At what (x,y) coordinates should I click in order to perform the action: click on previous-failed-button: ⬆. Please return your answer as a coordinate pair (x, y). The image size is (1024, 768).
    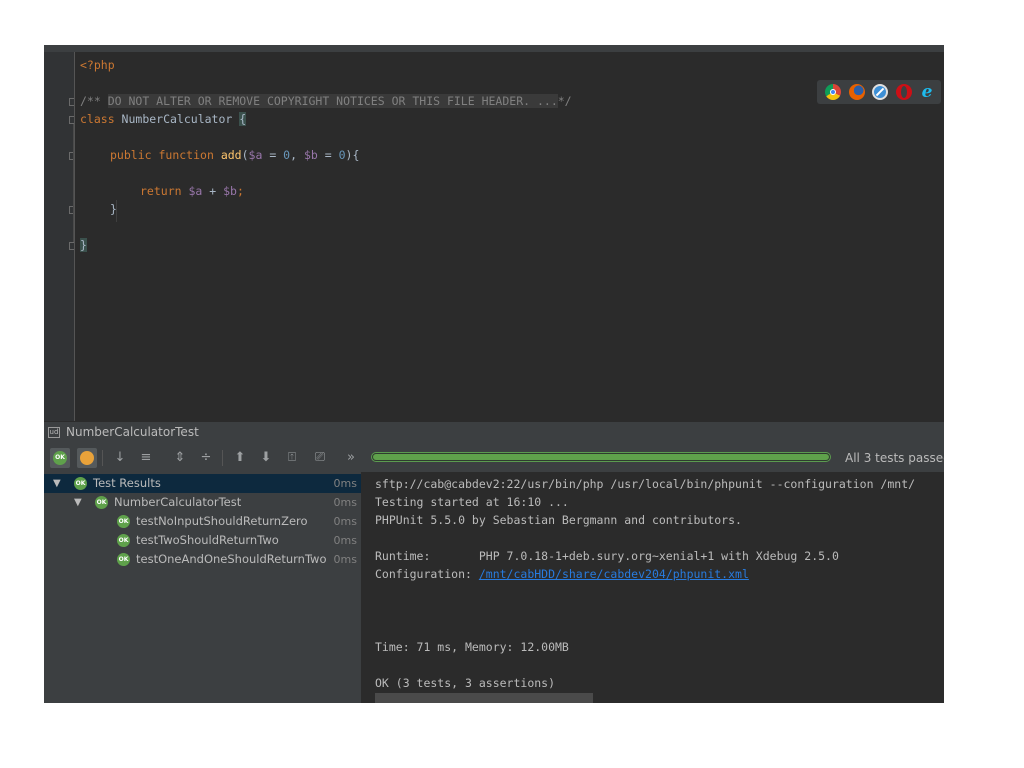
    Looking at the image, I should click on (240, 458).